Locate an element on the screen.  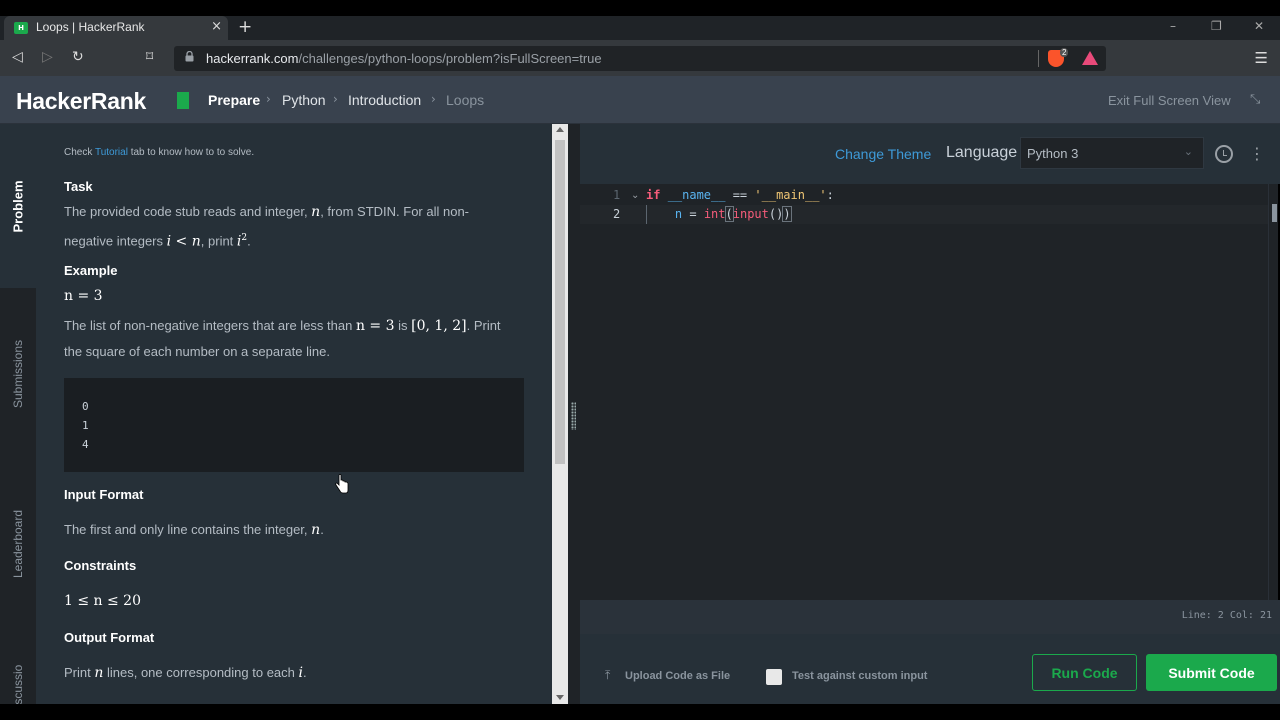
example-heading: Example is located at coordinates (91, 270).